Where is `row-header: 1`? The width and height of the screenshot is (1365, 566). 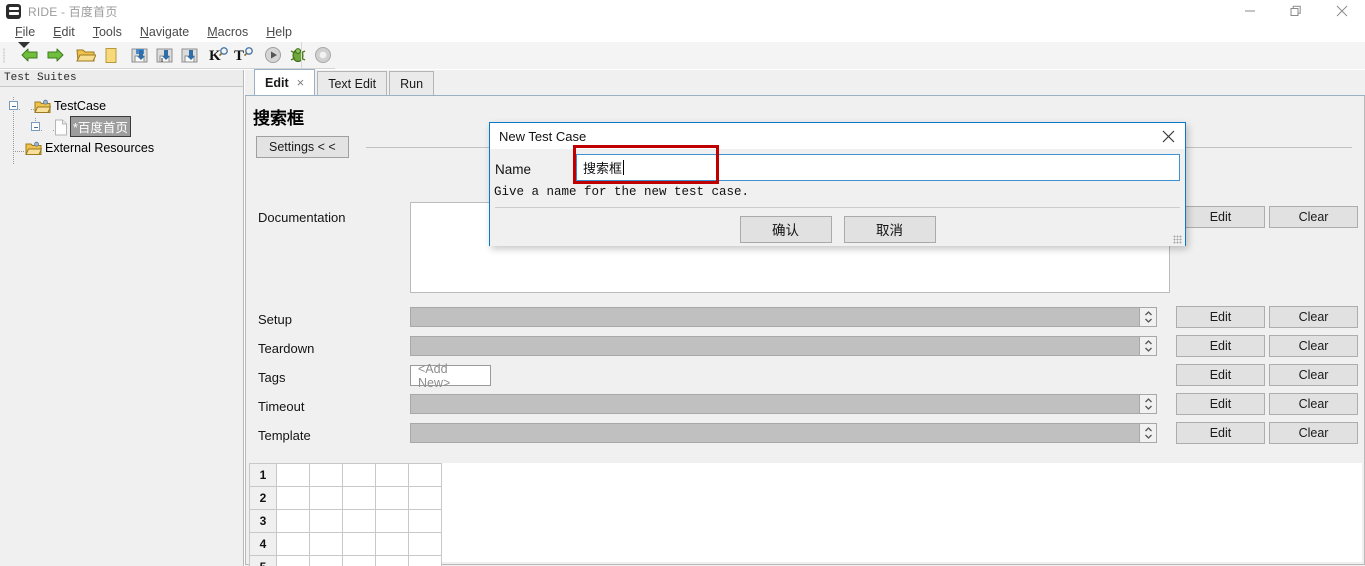
row-header: 1 is located at coordinates (263, 475).